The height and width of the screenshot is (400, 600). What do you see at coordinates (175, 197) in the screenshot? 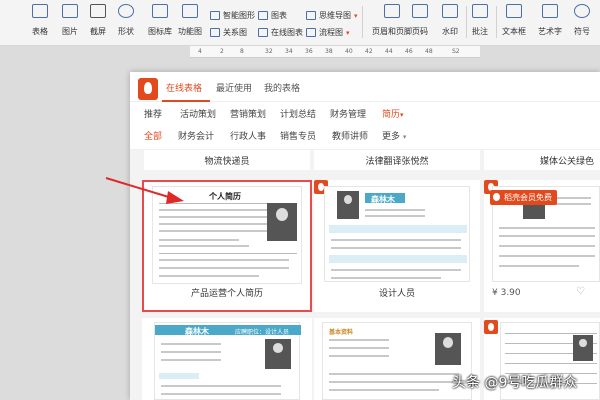
I see `arrow-head` at bounding box center [175, 197].